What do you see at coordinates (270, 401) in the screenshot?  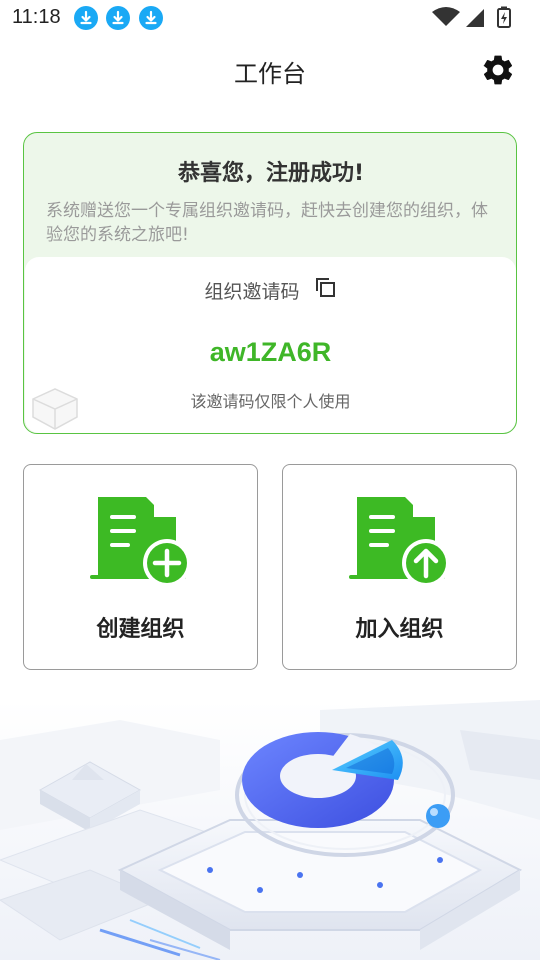 I see `invite-code-note: 该邀请码仅限个人使用` at bounding box center [270, 401].